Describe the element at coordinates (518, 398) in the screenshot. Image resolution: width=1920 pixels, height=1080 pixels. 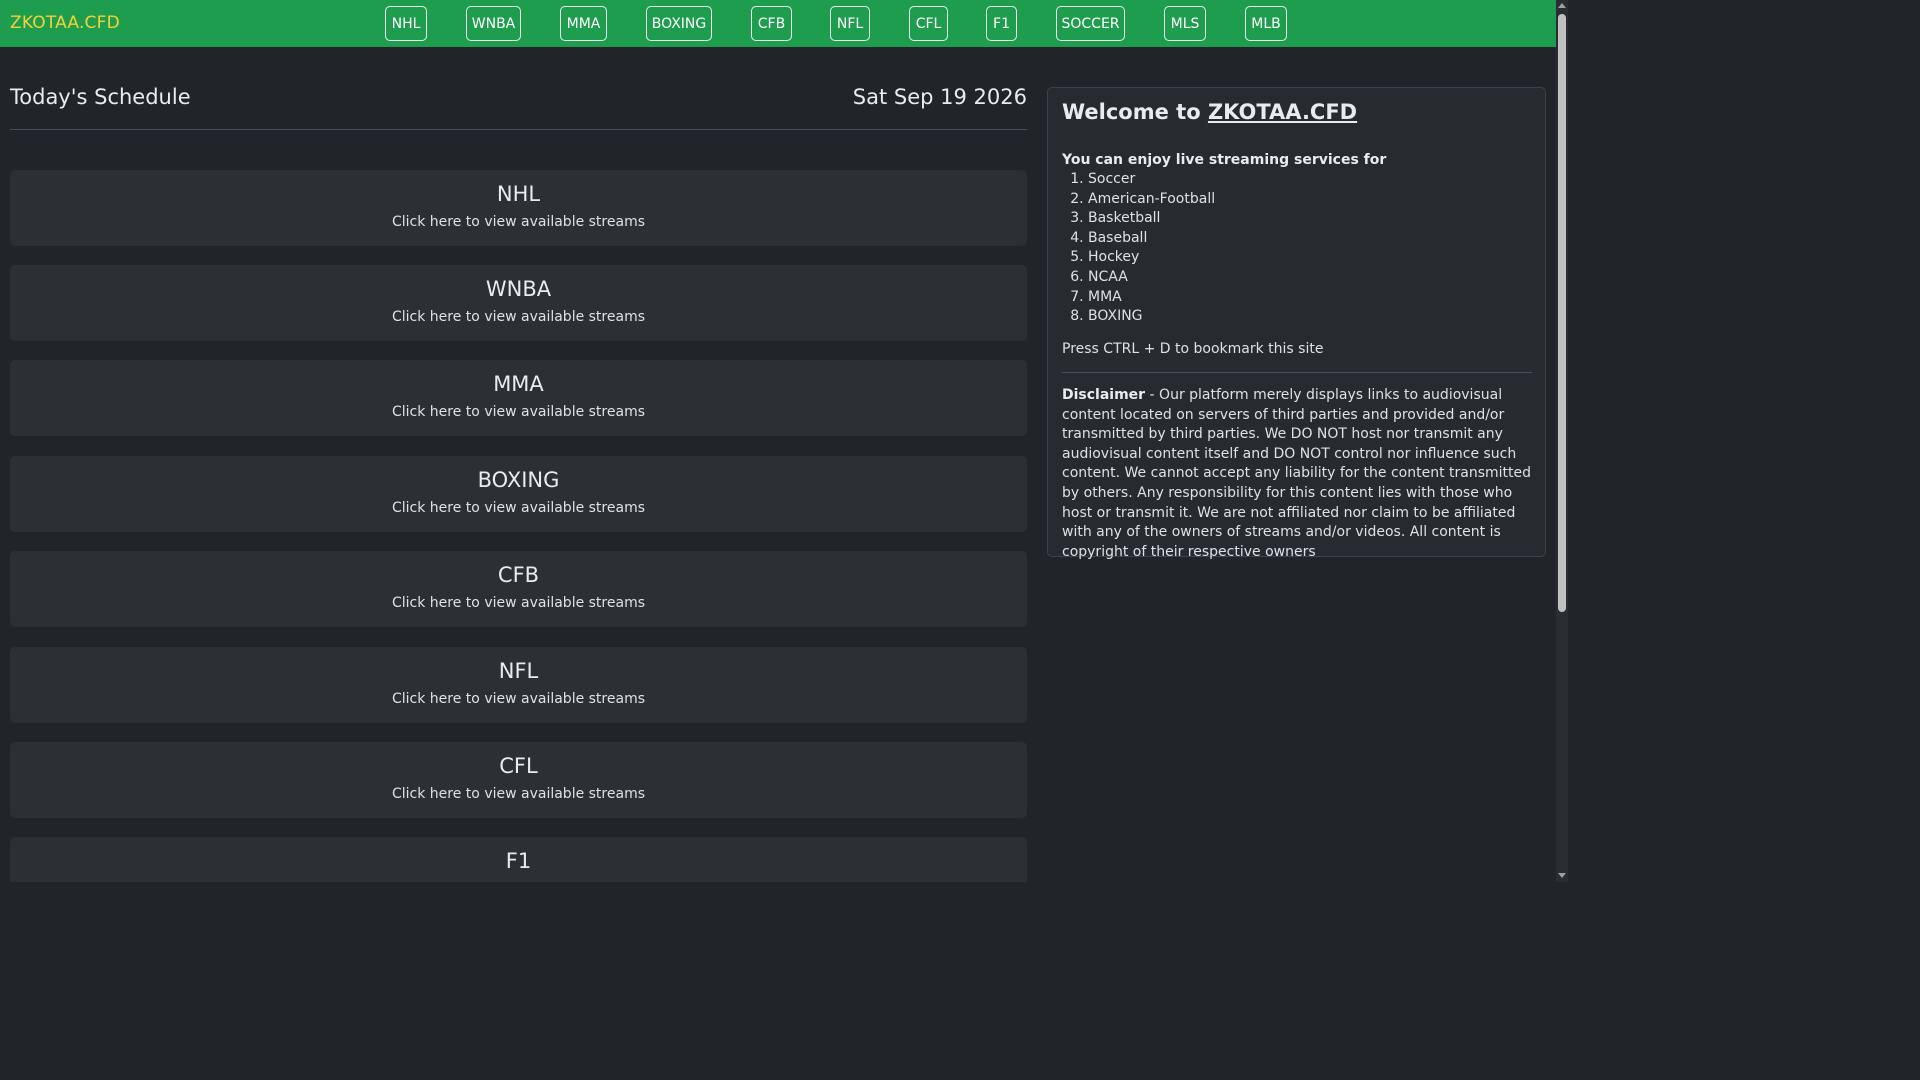
I see `schedule-card-mma: MMA Click here to view available streams` at that location.